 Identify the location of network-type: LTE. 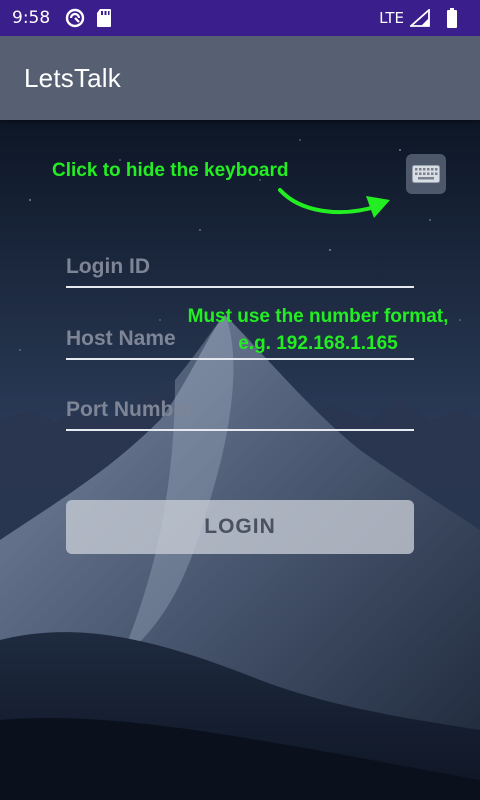
(391, 18).